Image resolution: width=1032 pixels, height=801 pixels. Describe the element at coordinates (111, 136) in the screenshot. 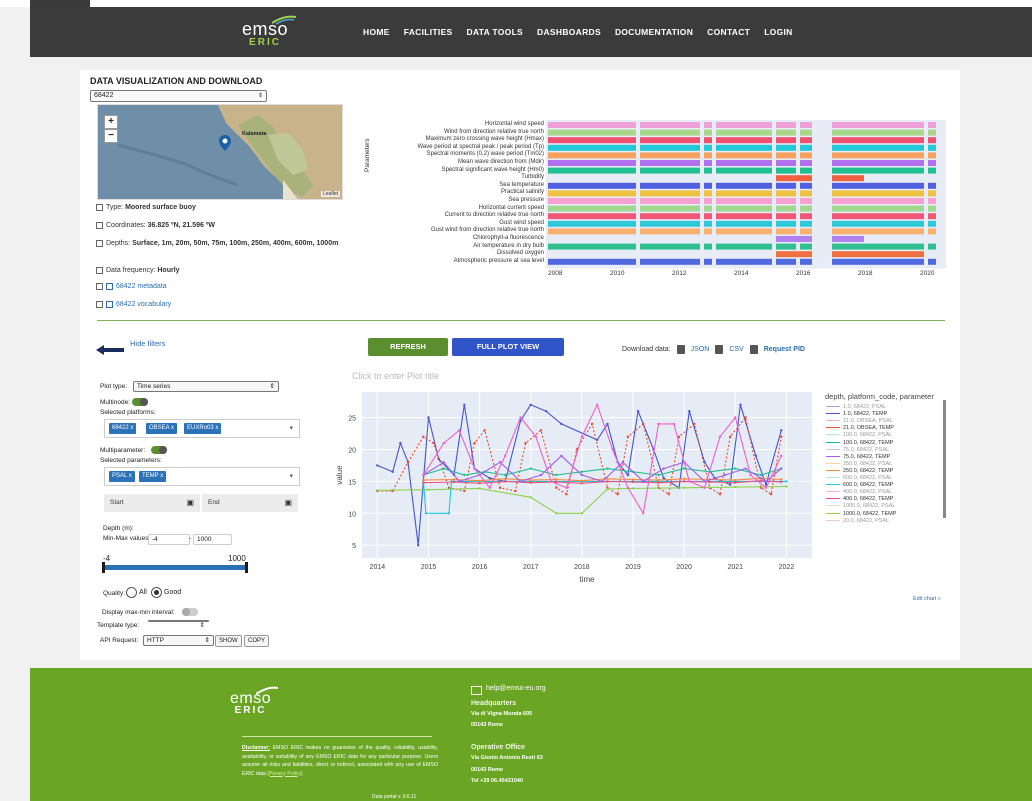

I see `map-zoom-out-button: −` at that location.